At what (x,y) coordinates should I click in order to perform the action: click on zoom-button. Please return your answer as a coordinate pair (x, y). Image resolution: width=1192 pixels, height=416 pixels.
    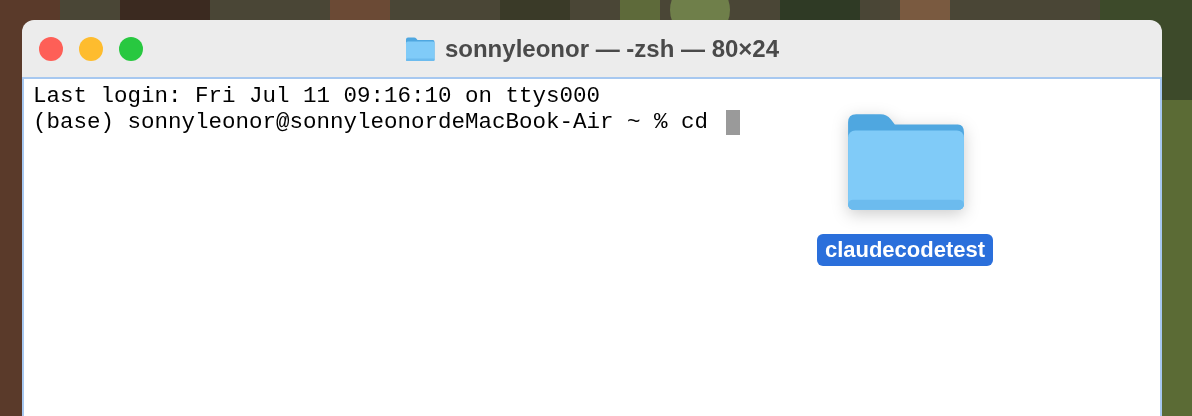
    Looking at the image, I should click on (131, 49).